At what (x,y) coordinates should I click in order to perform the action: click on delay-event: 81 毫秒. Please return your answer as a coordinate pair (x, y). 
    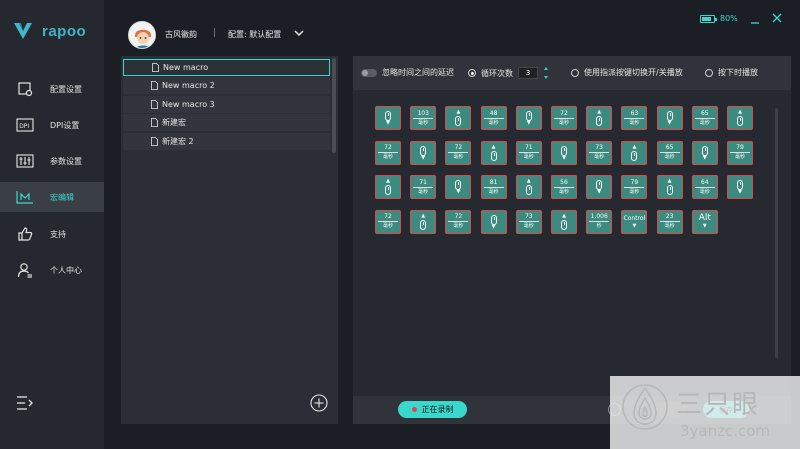
    Looking at the image, I should click on (493, 187).